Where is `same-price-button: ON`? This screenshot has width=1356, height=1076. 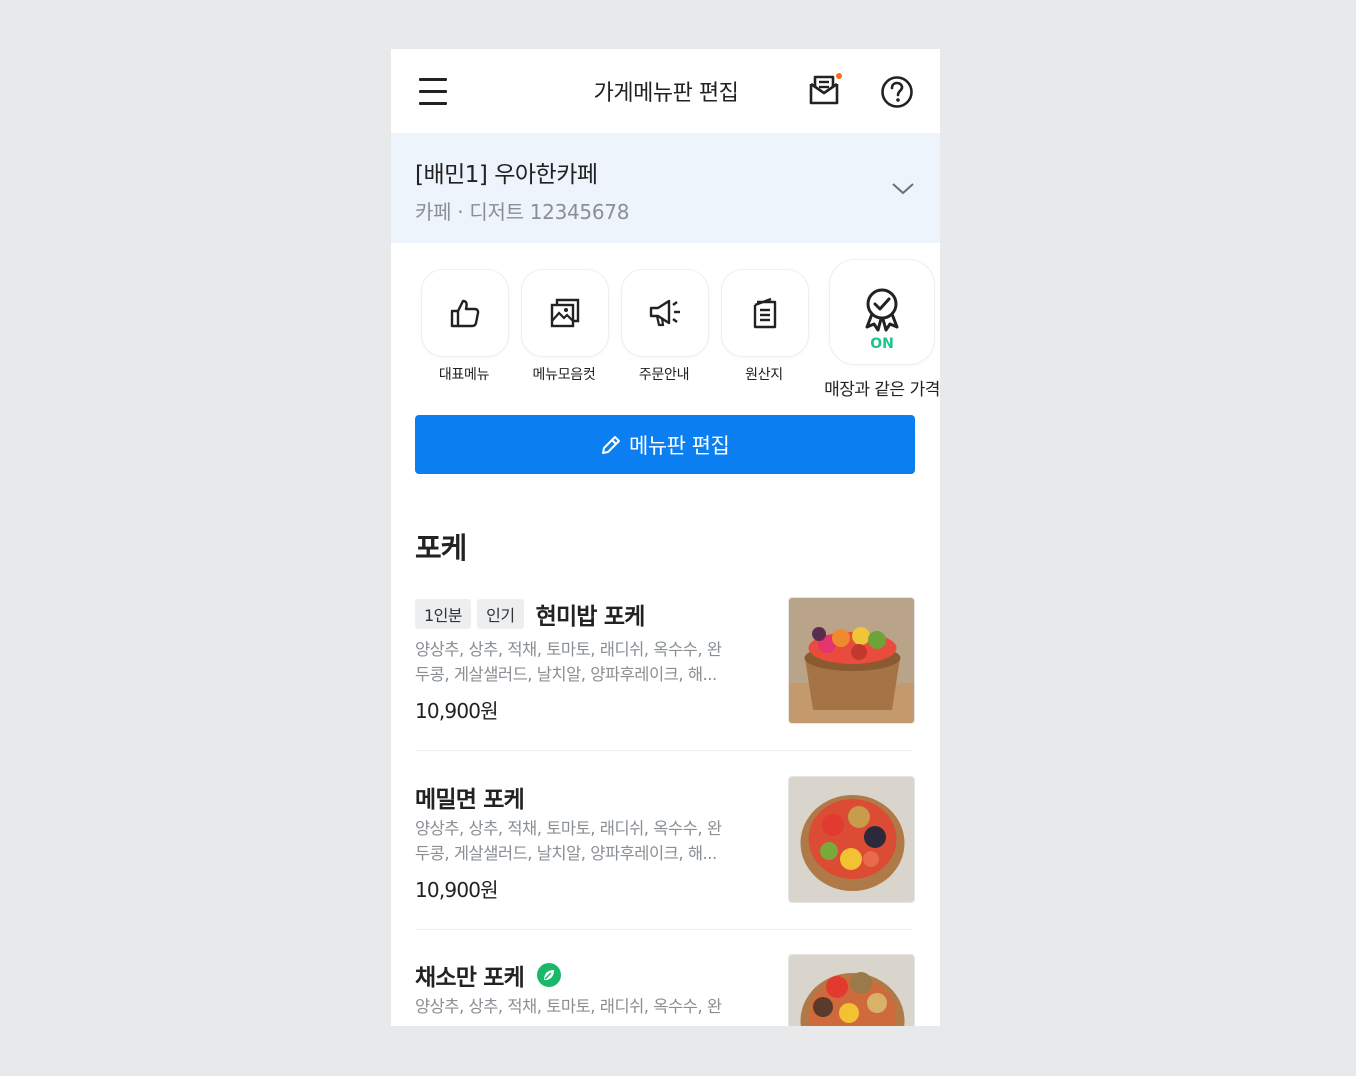 same-price-button: ON is located at coordinates (882, 312).